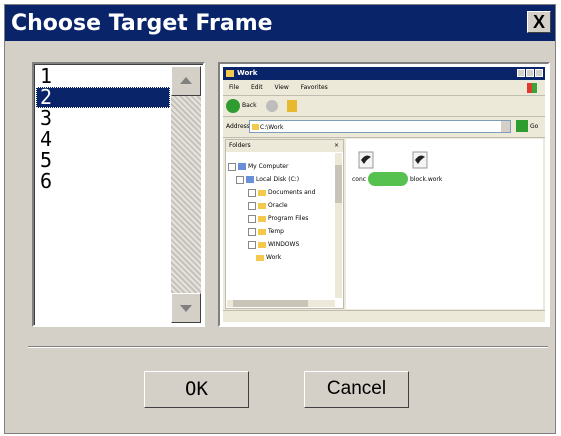 The width and height of the screenshot is (561, 436). Describe the element at coordinates (336, 145) in the screenshot. I see `folders-close-icon: ×` at that location.